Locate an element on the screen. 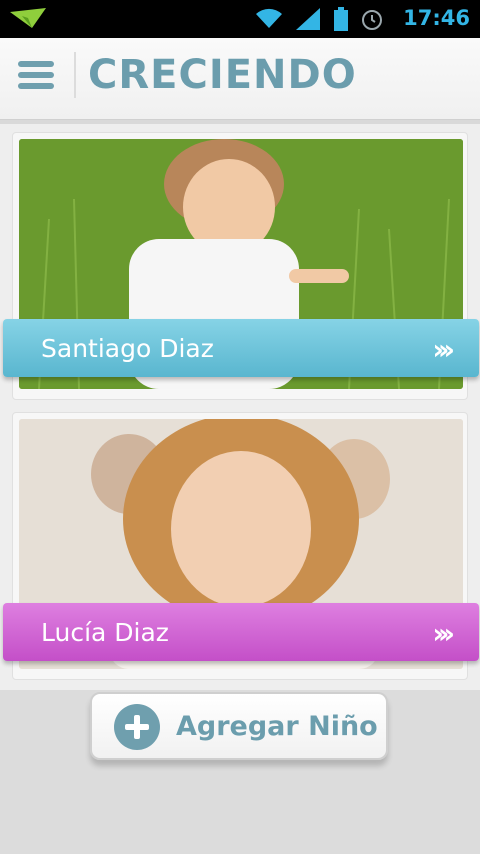 The width and height of the screenshot is (480, 854). menu-button is located at coordinates (36, 75).